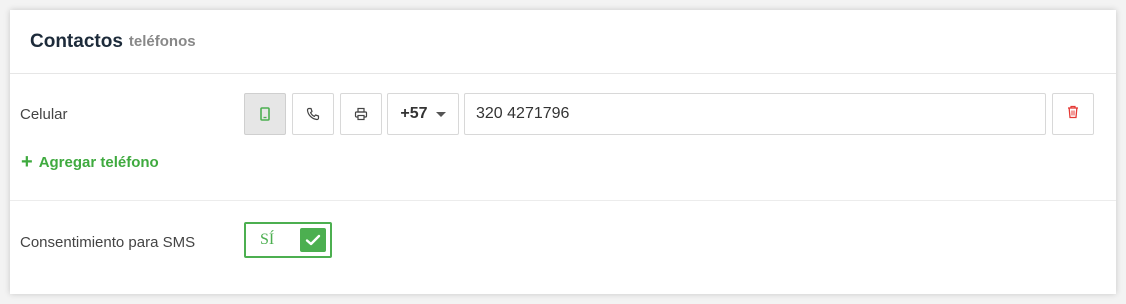 This screenshot has height=304, width=1126. I want to click on phone-type-mobile-button, so click(265, 114).